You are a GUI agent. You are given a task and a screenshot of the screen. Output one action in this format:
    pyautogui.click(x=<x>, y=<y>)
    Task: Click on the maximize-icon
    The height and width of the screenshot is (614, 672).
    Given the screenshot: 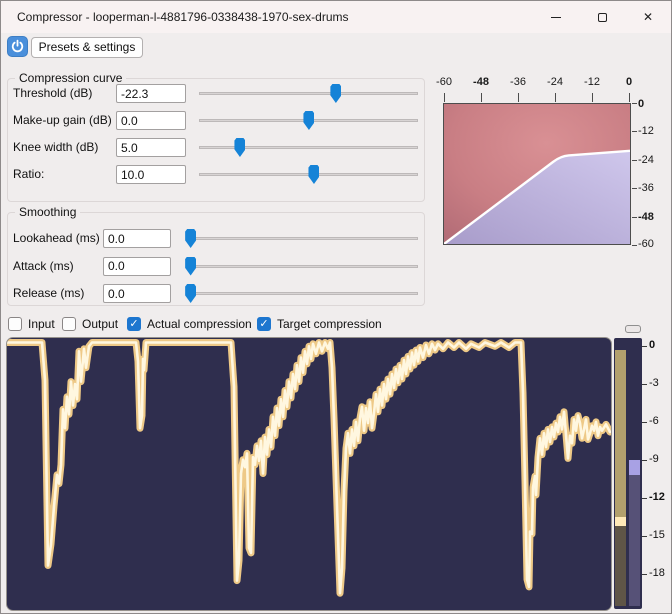 What is the action you would take?
    pyautogui.click(x=602, y=17)
    